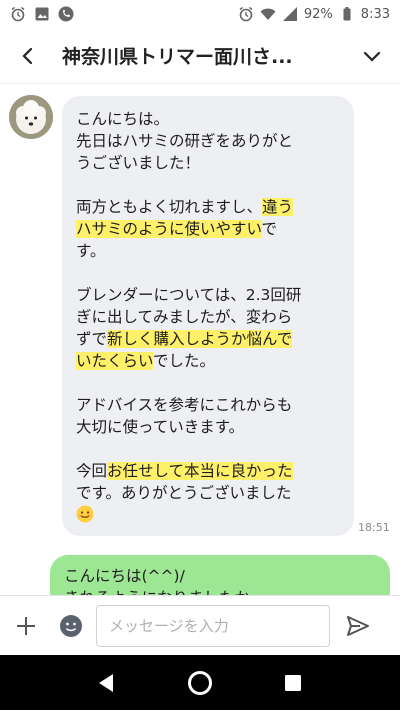 The height and width of the screenshot is (710, 400). I want to click on message-line: いたくらいでした。, so click(208, 361).